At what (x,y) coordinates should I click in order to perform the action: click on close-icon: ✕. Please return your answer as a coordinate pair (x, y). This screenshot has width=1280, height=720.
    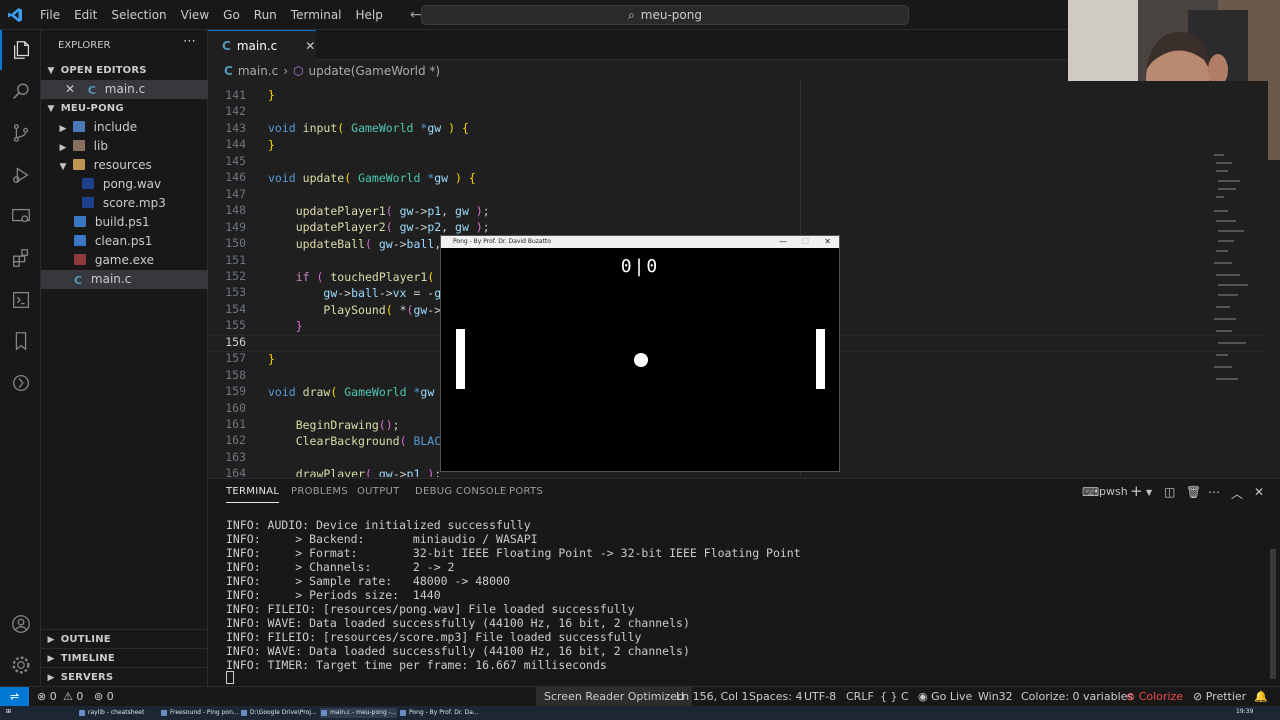
    Looking at the image, I should click on (70, 89).